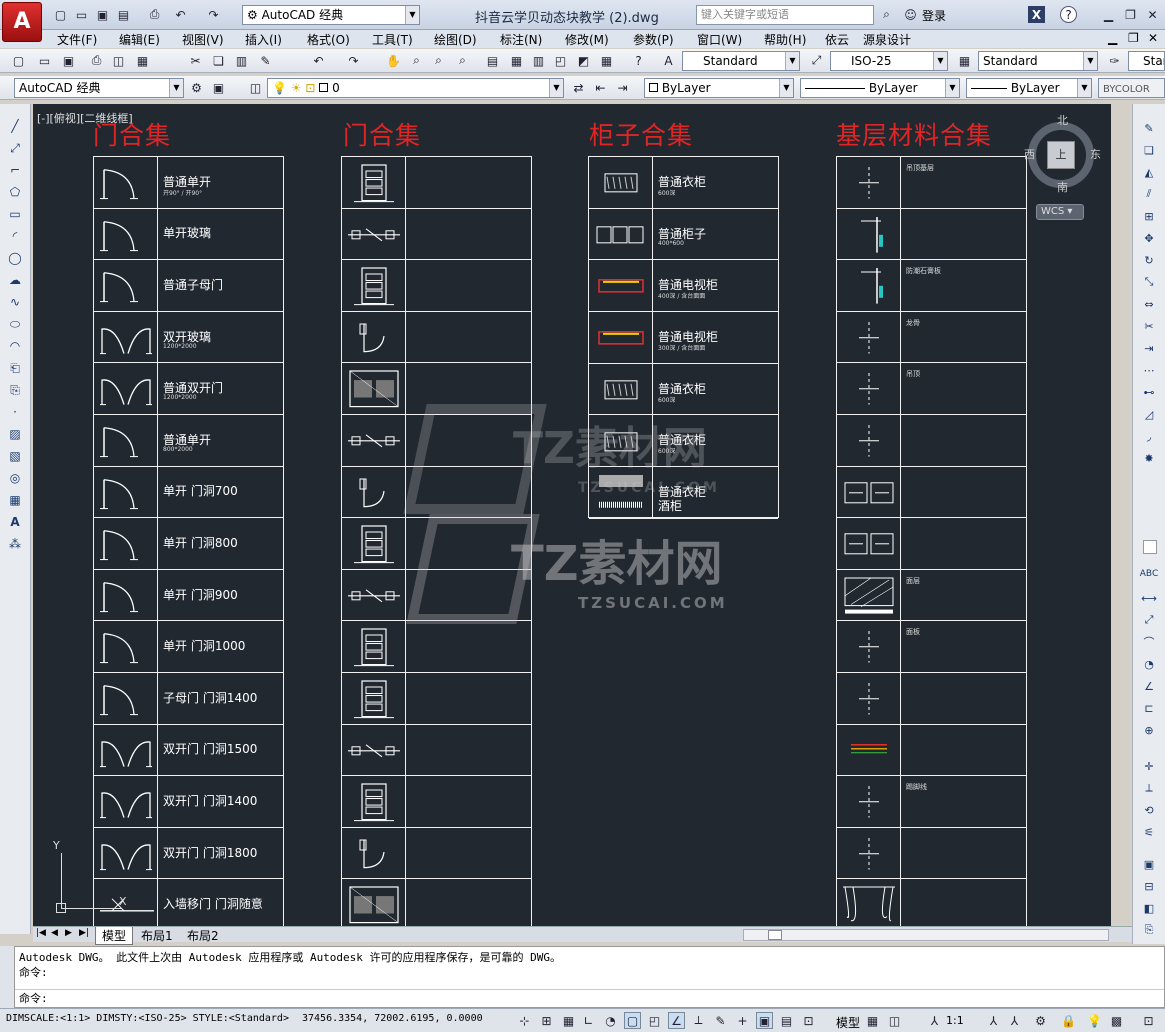 Image resolution: width=1165 pixels, height=1032 pixels. Describe the element at coordinates (68, 933) in the screenshot. I see `tab-nav-next-icon: ▶` at that location.